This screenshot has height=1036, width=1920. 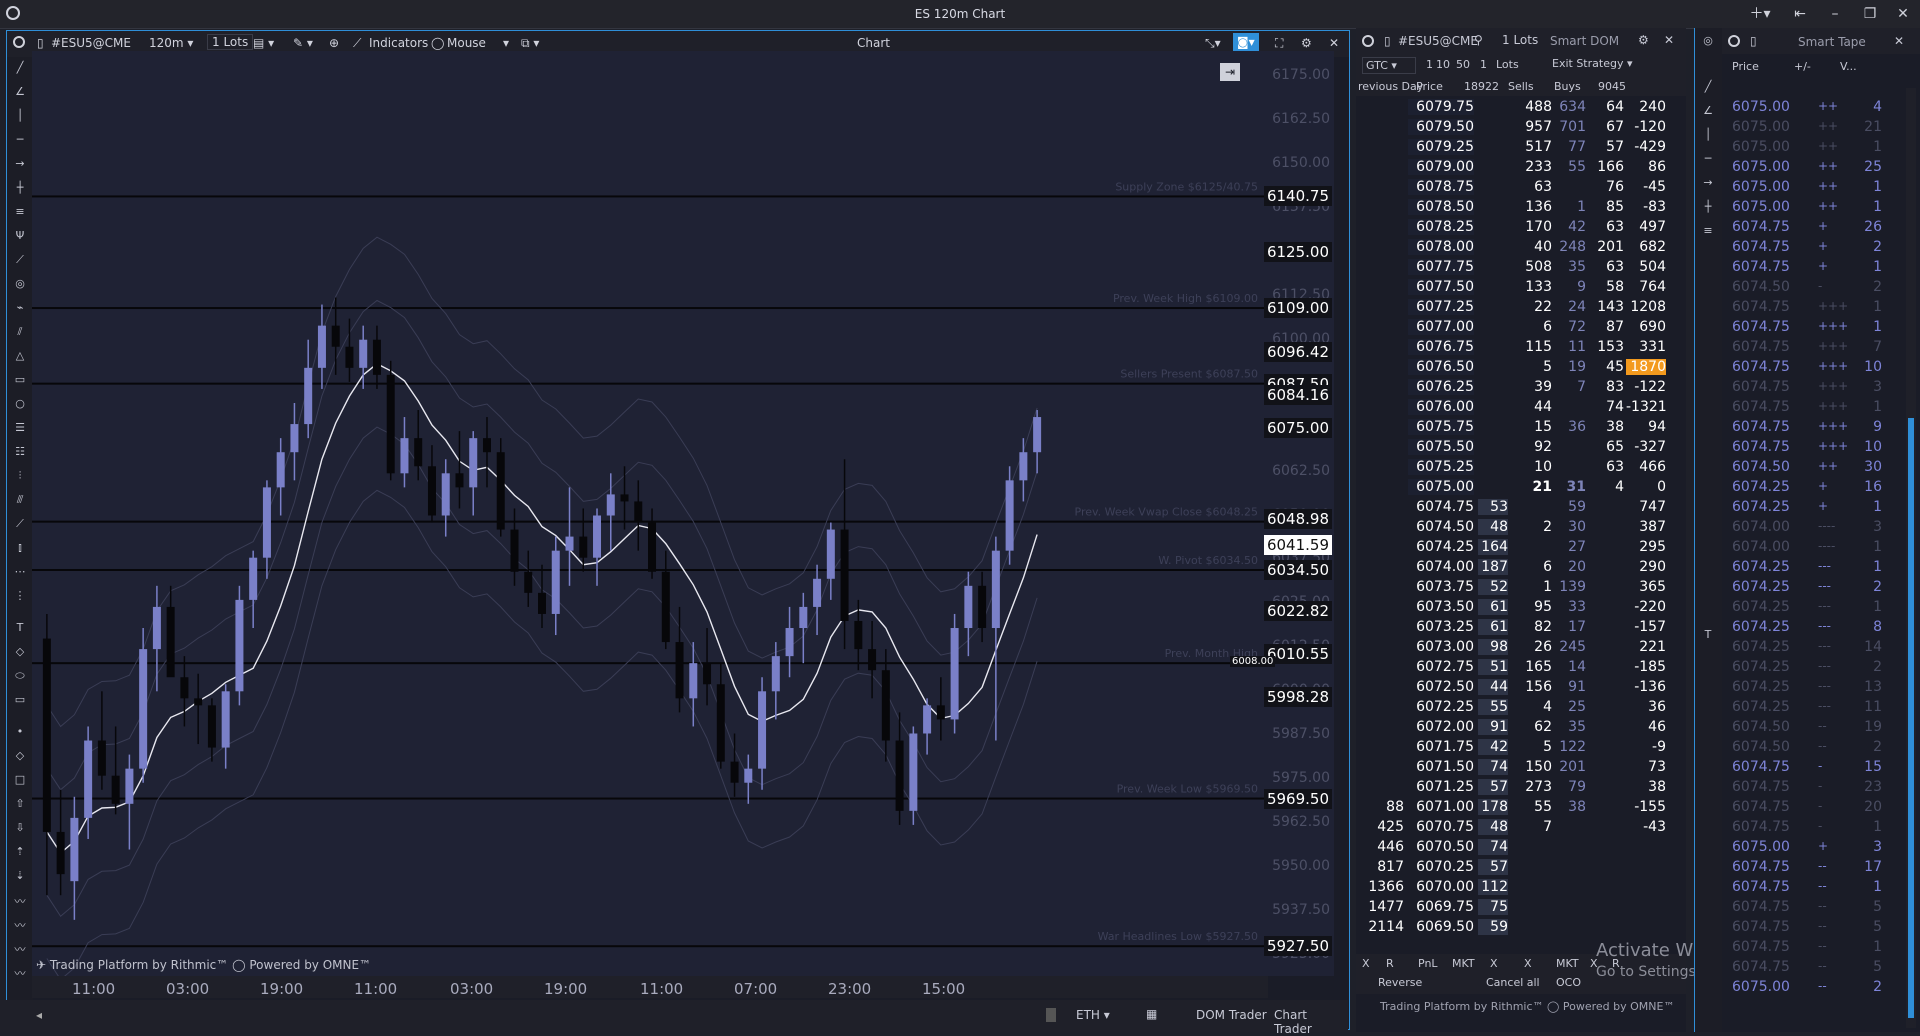 I want to click on dom-row: 6077.00 6 72 87 690, so click(x=1521, y=328).